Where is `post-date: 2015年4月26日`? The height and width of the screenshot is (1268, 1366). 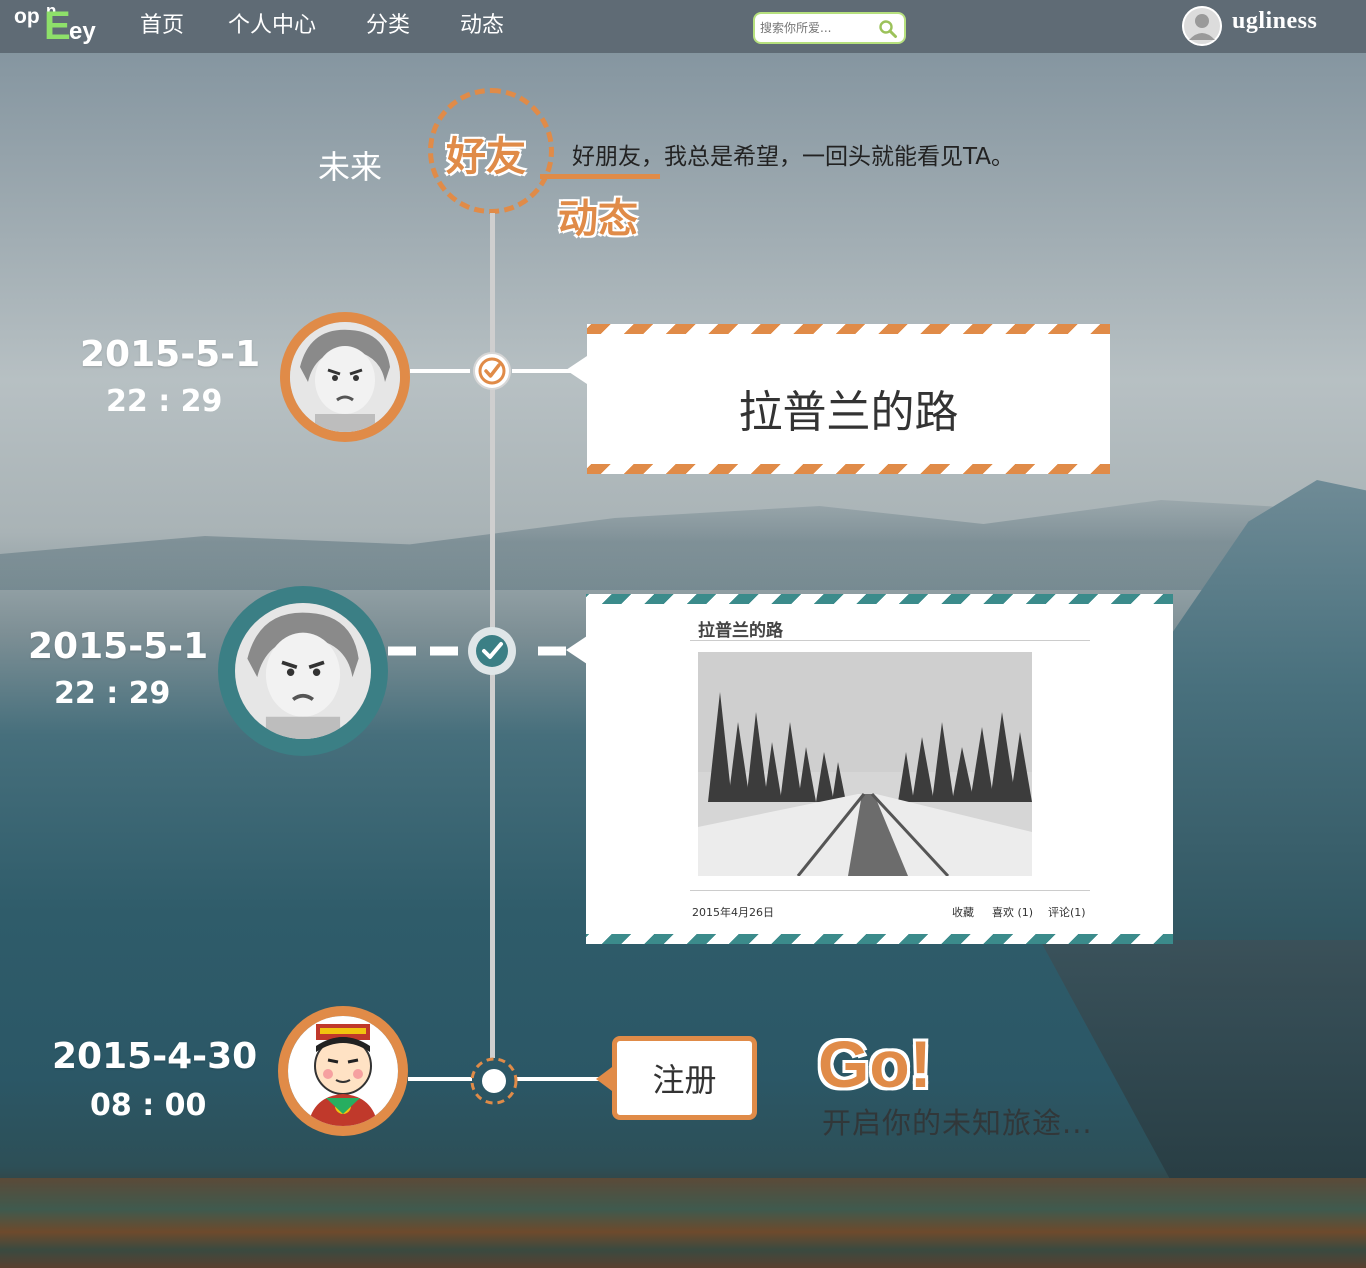
post-date: 2015年4月26日 is located at coordinates (733, 912).